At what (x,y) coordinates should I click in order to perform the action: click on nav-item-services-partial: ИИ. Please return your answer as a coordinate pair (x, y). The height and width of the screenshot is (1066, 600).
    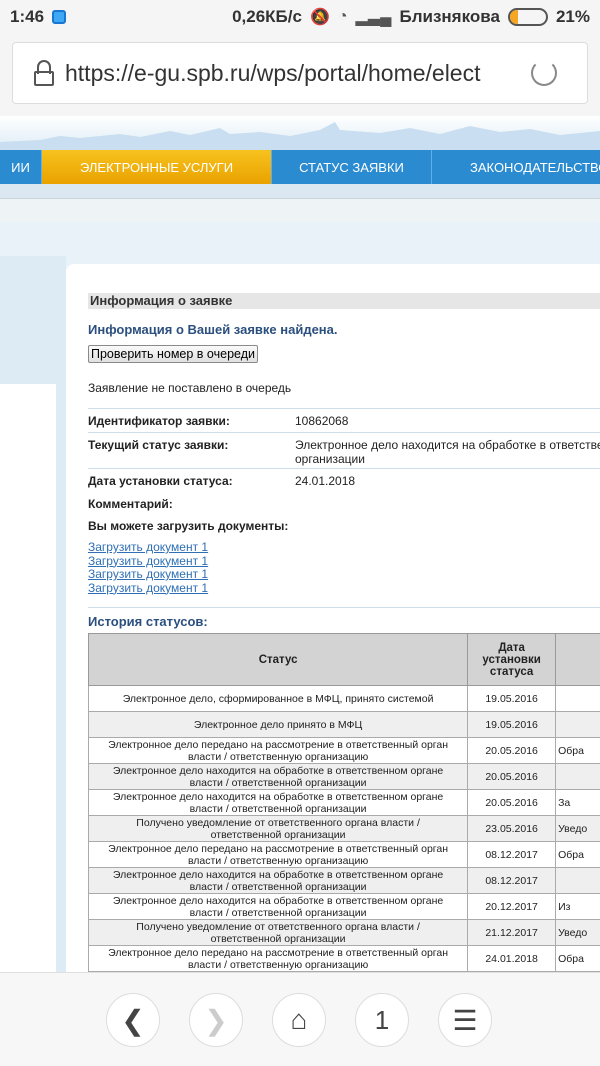
    Looking at the image, I should click on (21, 167).